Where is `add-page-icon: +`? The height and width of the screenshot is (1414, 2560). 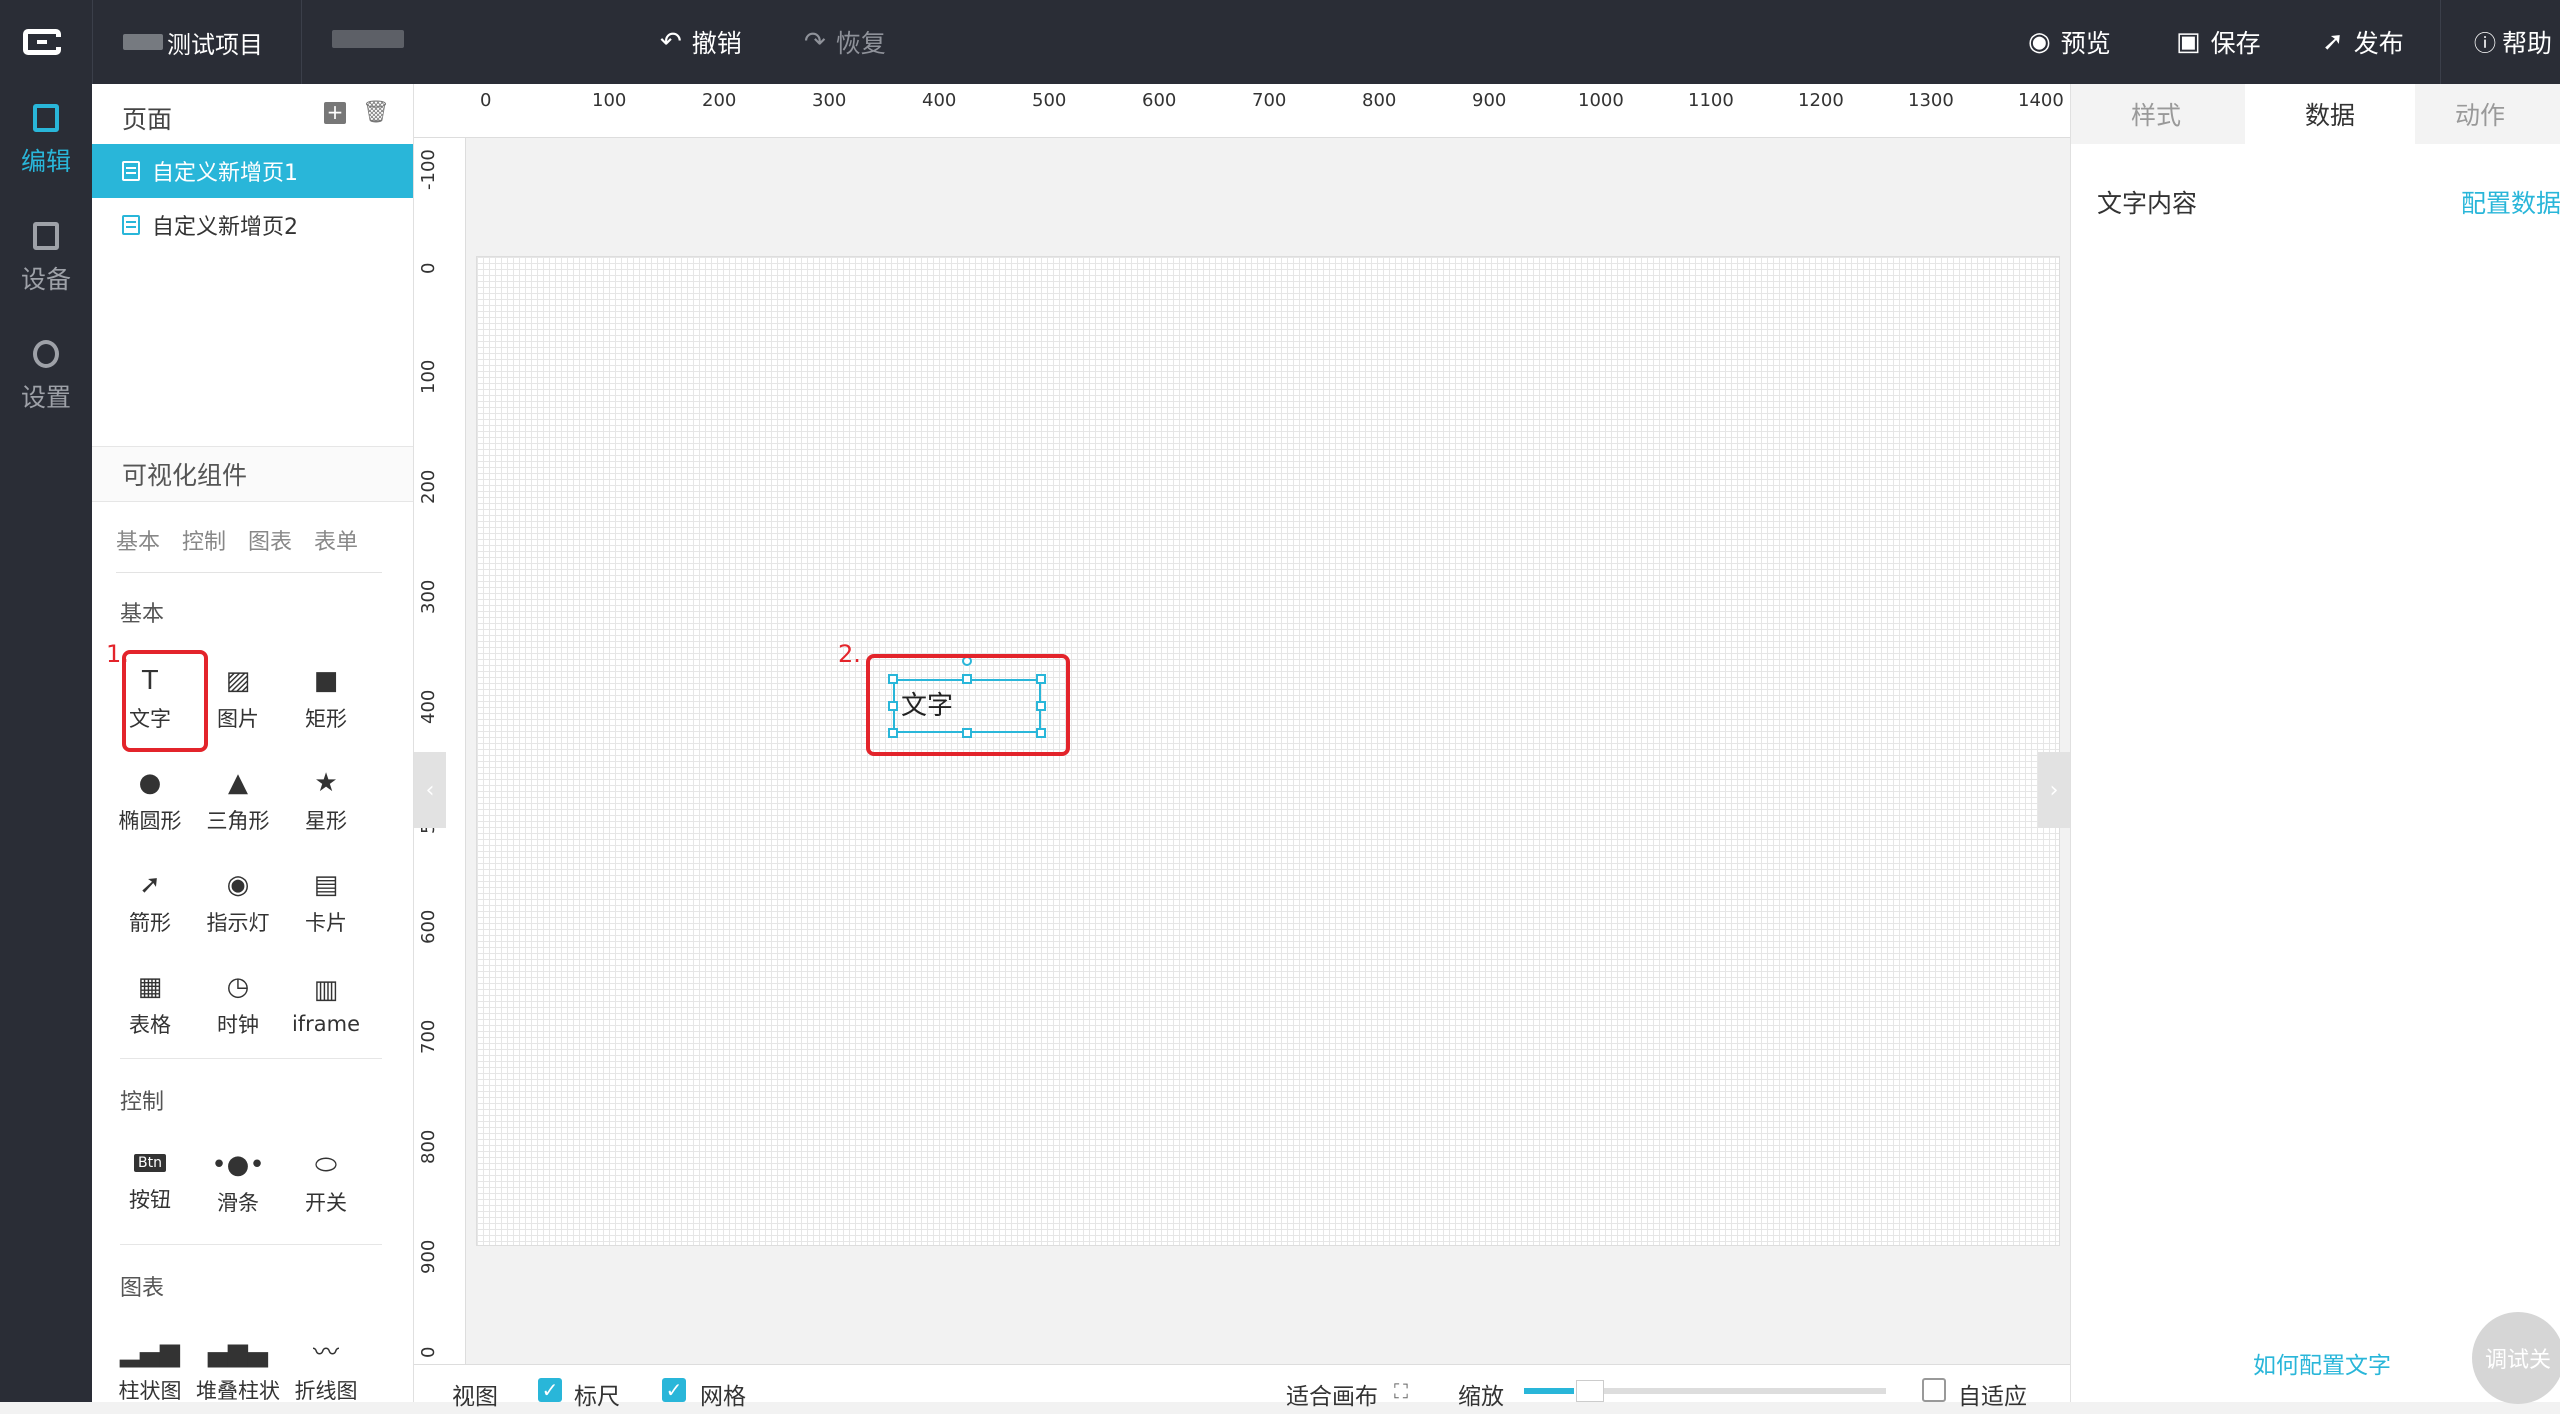
add-page-icon: + is located at coordinates (335, 113).